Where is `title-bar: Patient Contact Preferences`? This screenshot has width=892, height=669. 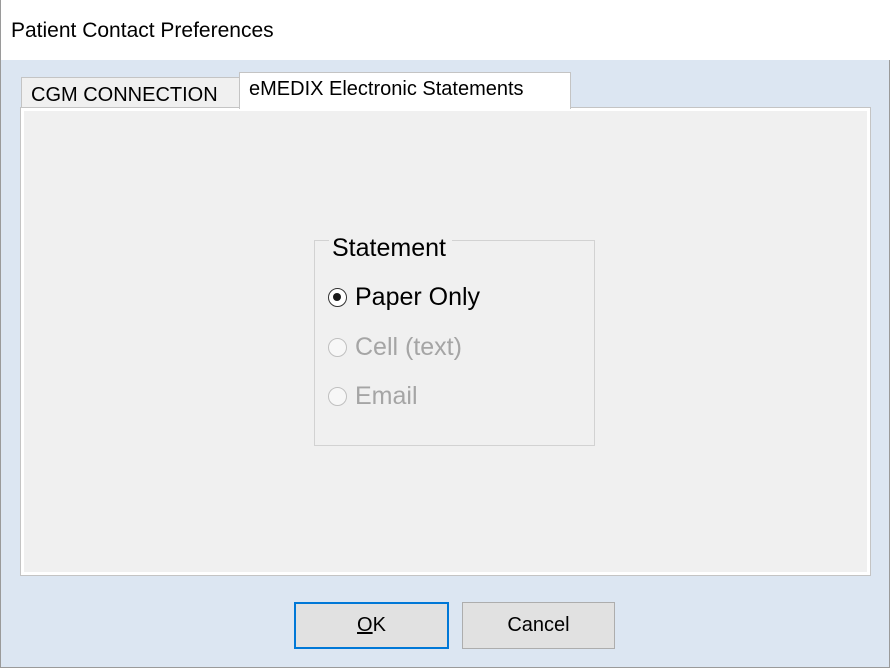
title-bar: Patient Contact Preferences is located at coordinates (446, 30).